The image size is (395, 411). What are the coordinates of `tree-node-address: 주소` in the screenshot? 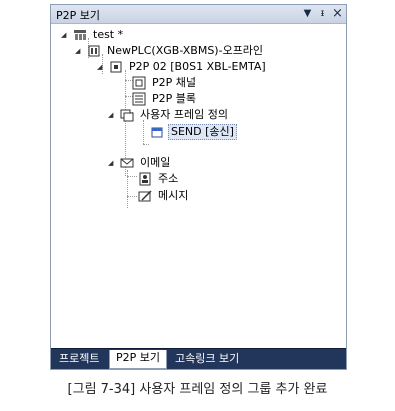 It's located at (186, 179).